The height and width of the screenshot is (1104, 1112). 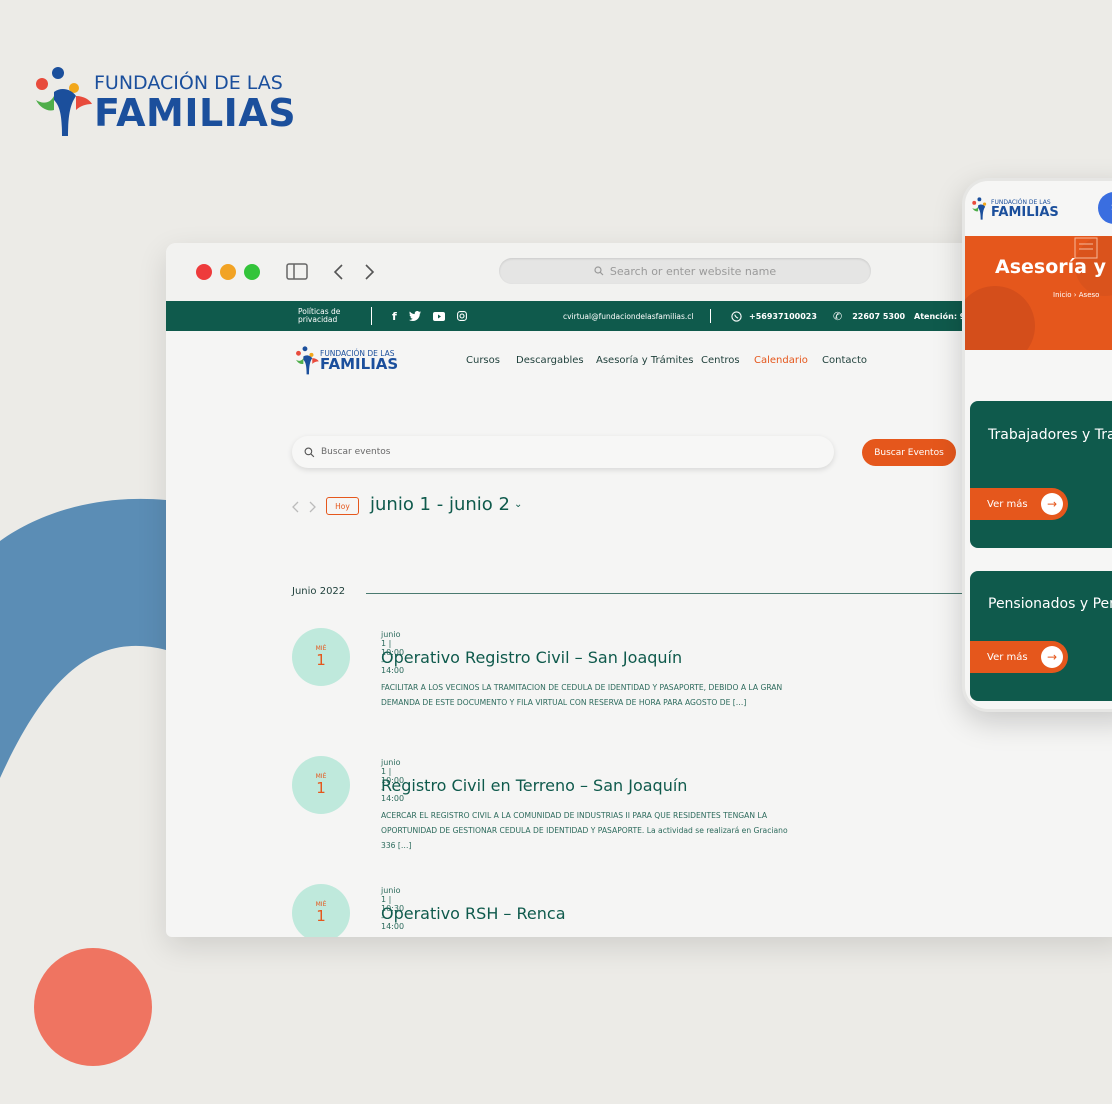 What do you see at coordinates (878, 316) in the screenshot?
I see `phone-number: 22607 5300` at bounding box center [878, 316].